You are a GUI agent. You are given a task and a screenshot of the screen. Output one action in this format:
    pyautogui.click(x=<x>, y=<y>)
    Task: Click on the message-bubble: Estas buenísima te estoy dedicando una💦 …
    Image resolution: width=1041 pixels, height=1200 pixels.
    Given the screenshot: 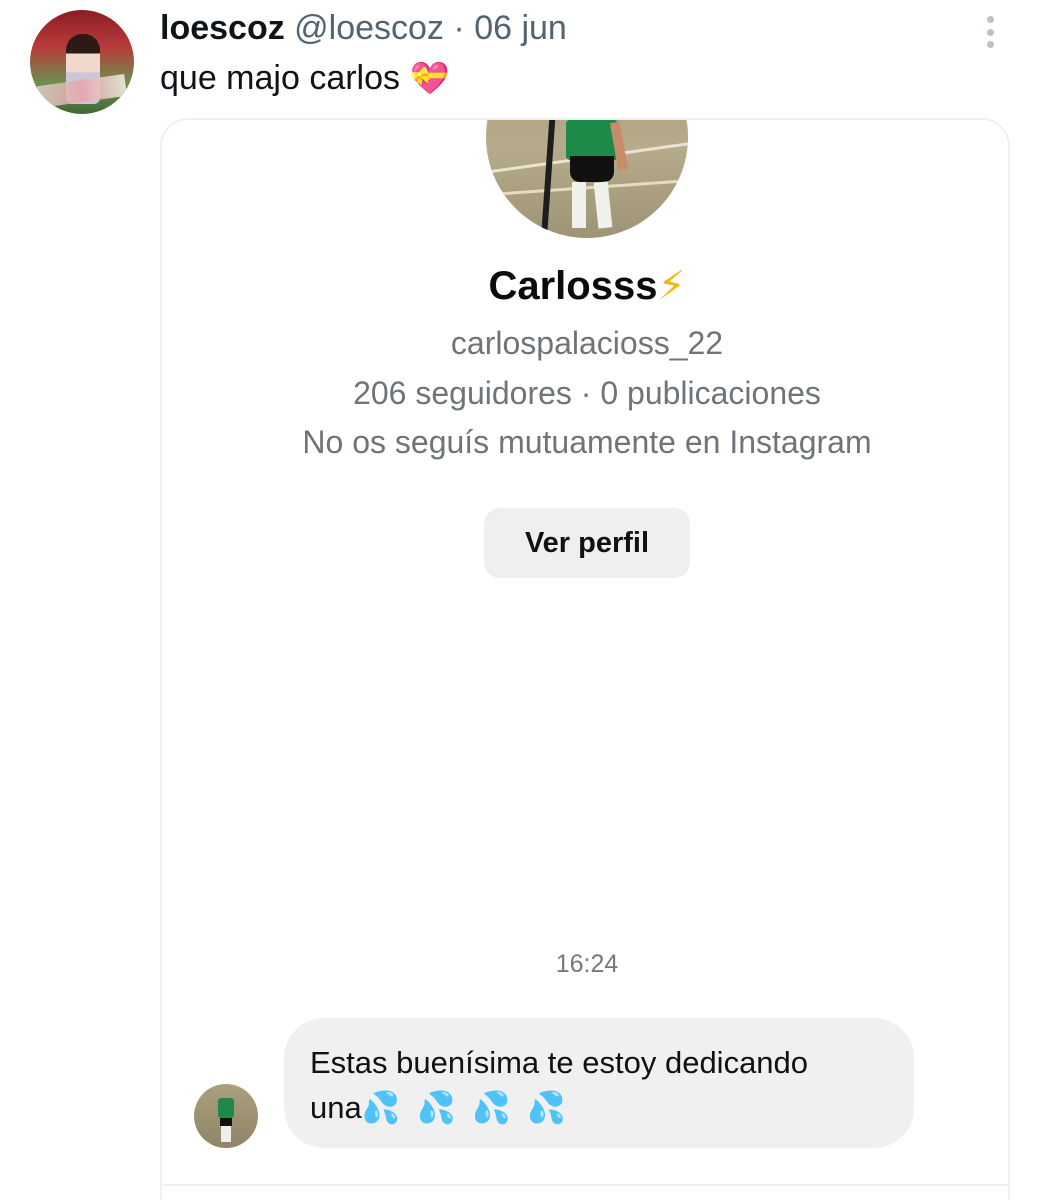 What is the action you would take?
    pyautogui.click(x=599, y=1083)
    